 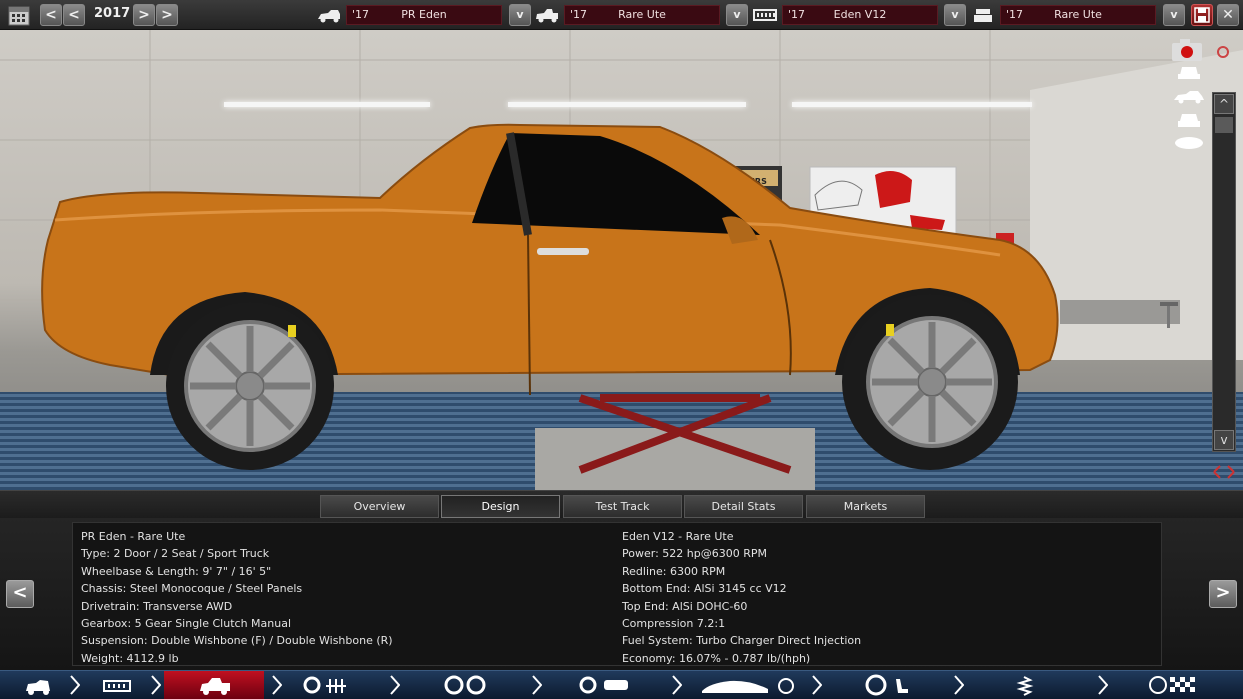 What do you see at coordinates (678, 536) in the screenshot?
I see `engine-title: Eden V12 - Rare Ute` at bounding box center [678, 536].